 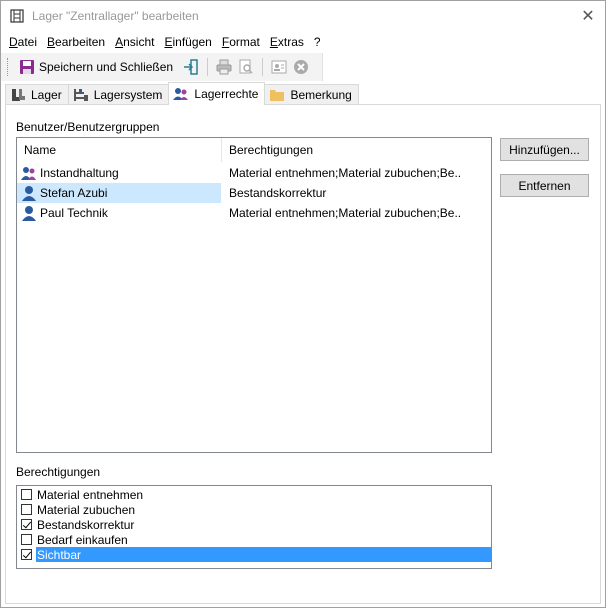 What do you see at coordinates (119, 213) in the screenshot?
I see `row-name-cell: Paul Technik` at bounding box center [119, 213].